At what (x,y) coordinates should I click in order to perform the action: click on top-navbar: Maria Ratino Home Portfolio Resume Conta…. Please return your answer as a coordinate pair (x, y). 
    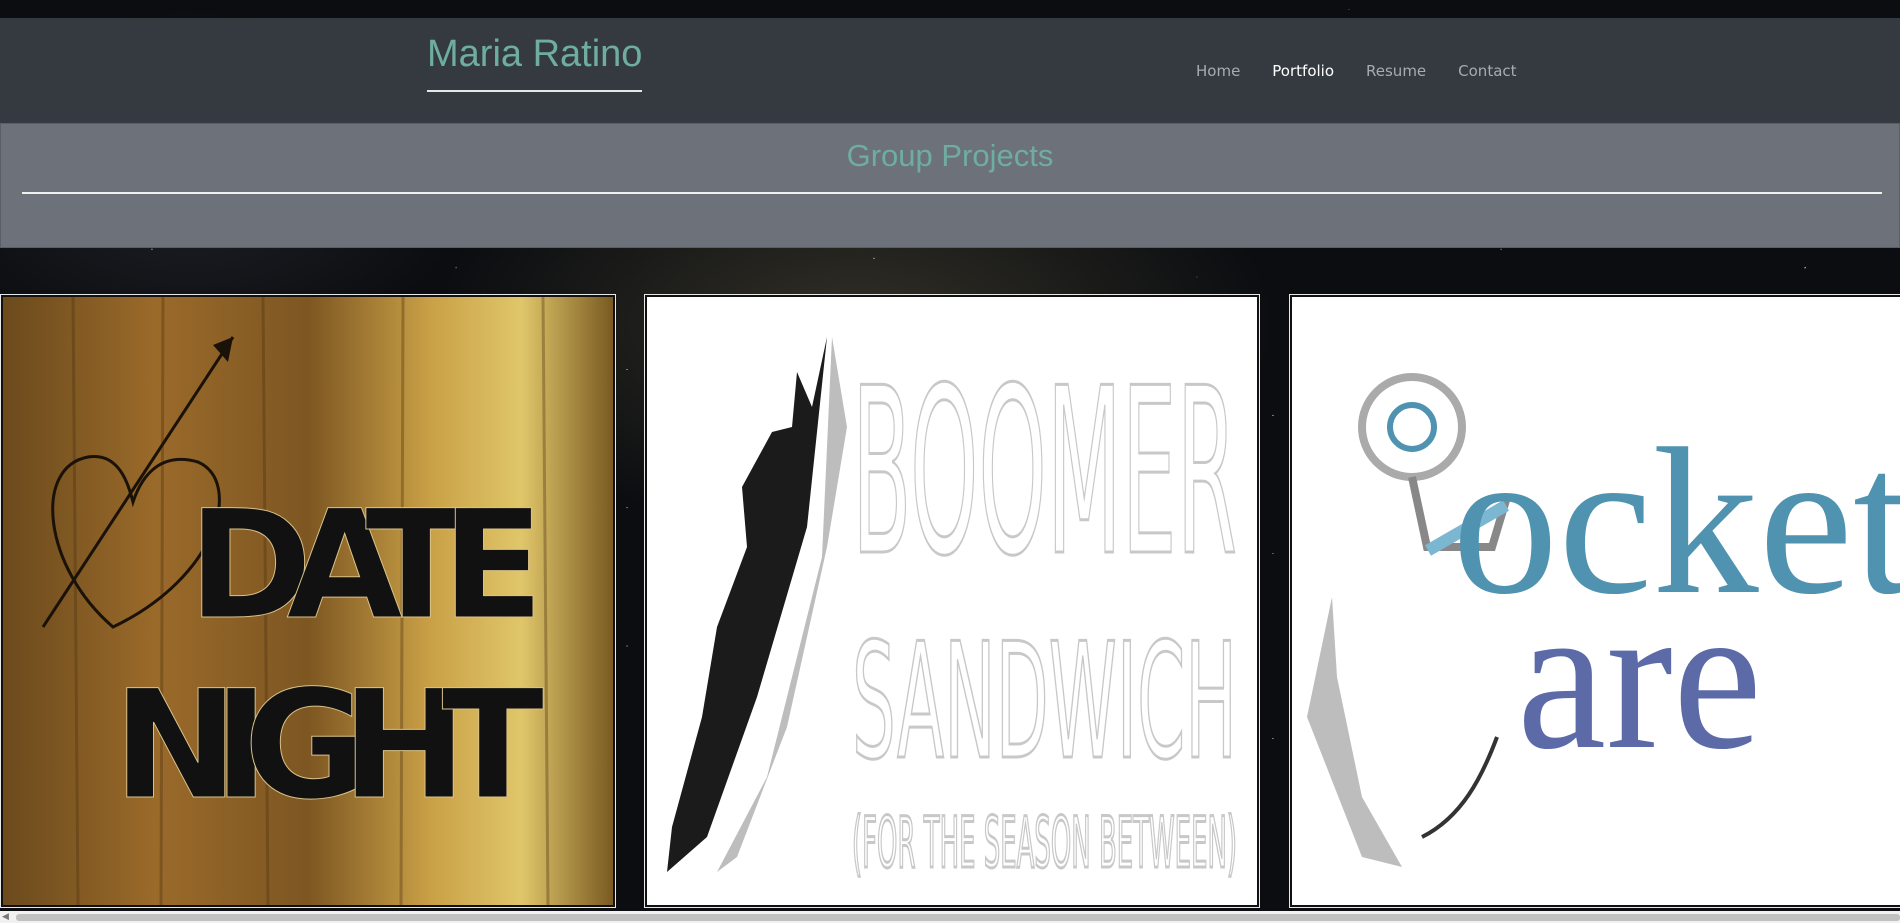
    Looking at the image, I should click on (950, 70).